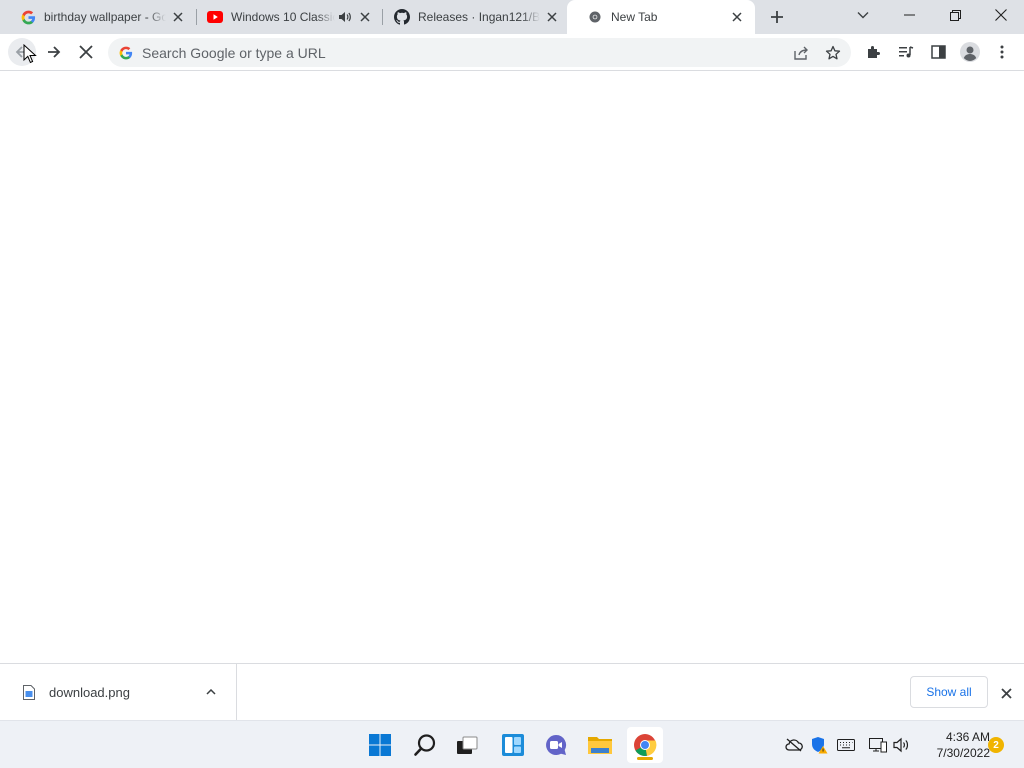  What do you see at coordinates (512, 691) in the screenshot?
I see `download-shelf: download.png Show all` at bounding box center [512, 691].